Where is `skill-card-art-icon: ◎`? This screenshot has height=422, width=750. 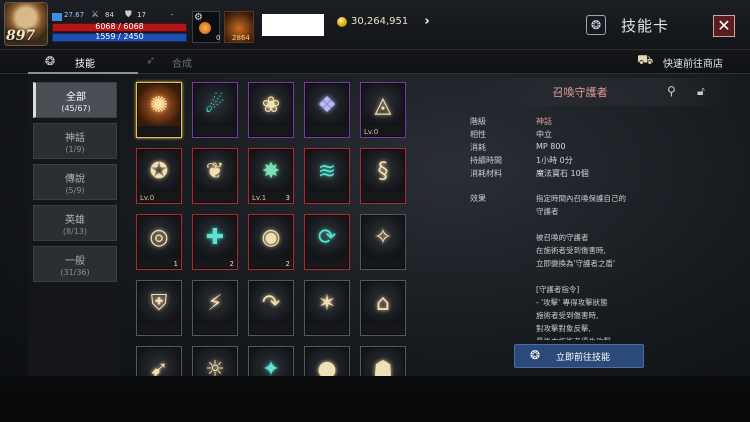 skill-card-art-icon: ◎ is located at coordinates (159, 237).